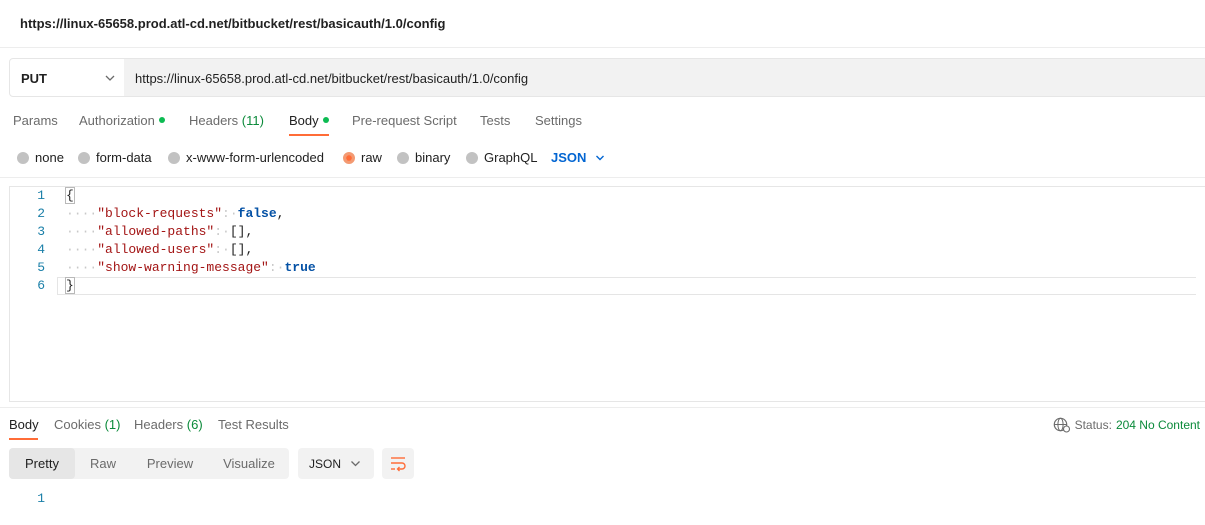  I want to click on line-number: 3, so click(41, 231).